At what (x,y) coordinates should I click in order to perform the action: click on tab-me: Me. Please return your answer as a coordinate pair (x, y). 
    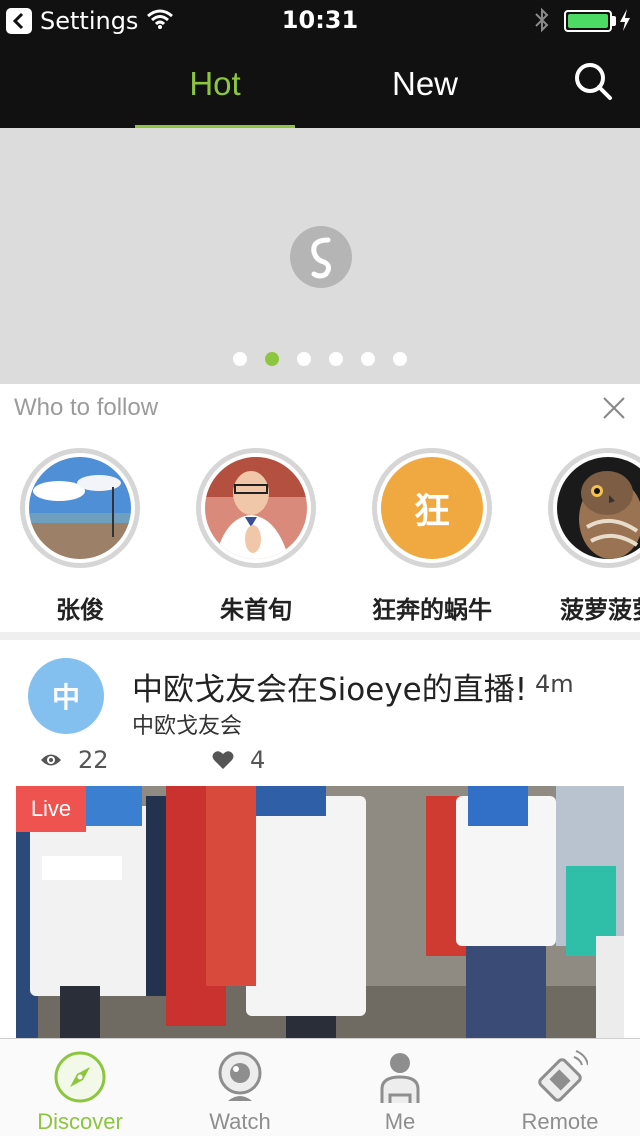
    Looking at the image, I should click on (400, 1087).